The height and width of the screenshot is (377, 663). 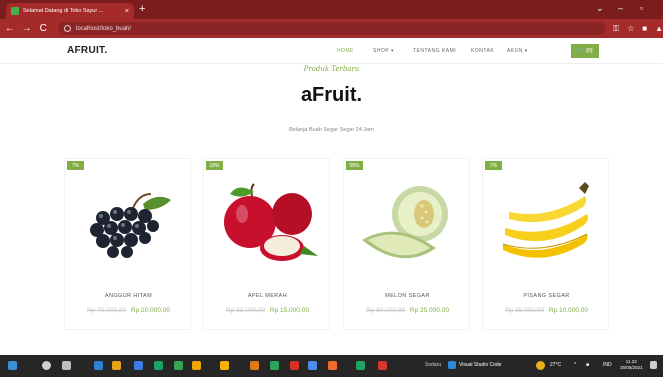 I want to click on product-card: 18% APEL MERAH Rp 33.000,00 Rp 15.000,00, so click(x=266, y=244).